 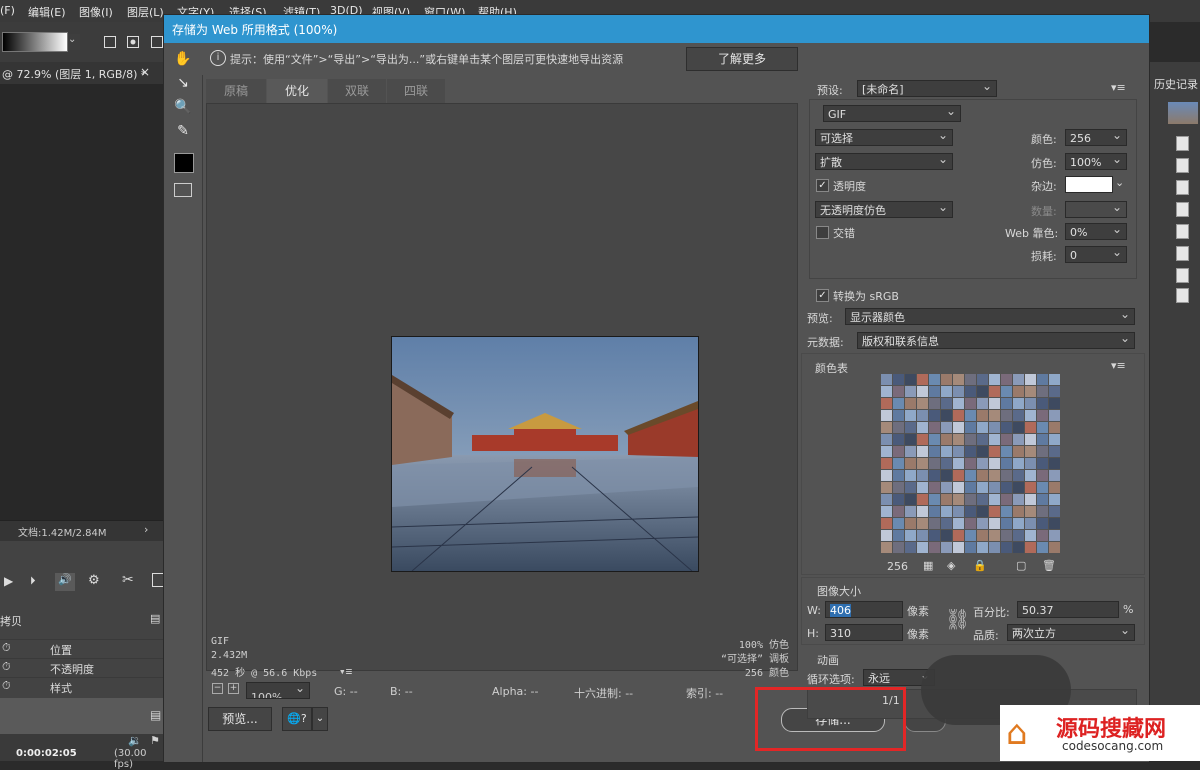 I want to click on color-table-menu-icon: ▾≡, so click(x=1118, y=365).